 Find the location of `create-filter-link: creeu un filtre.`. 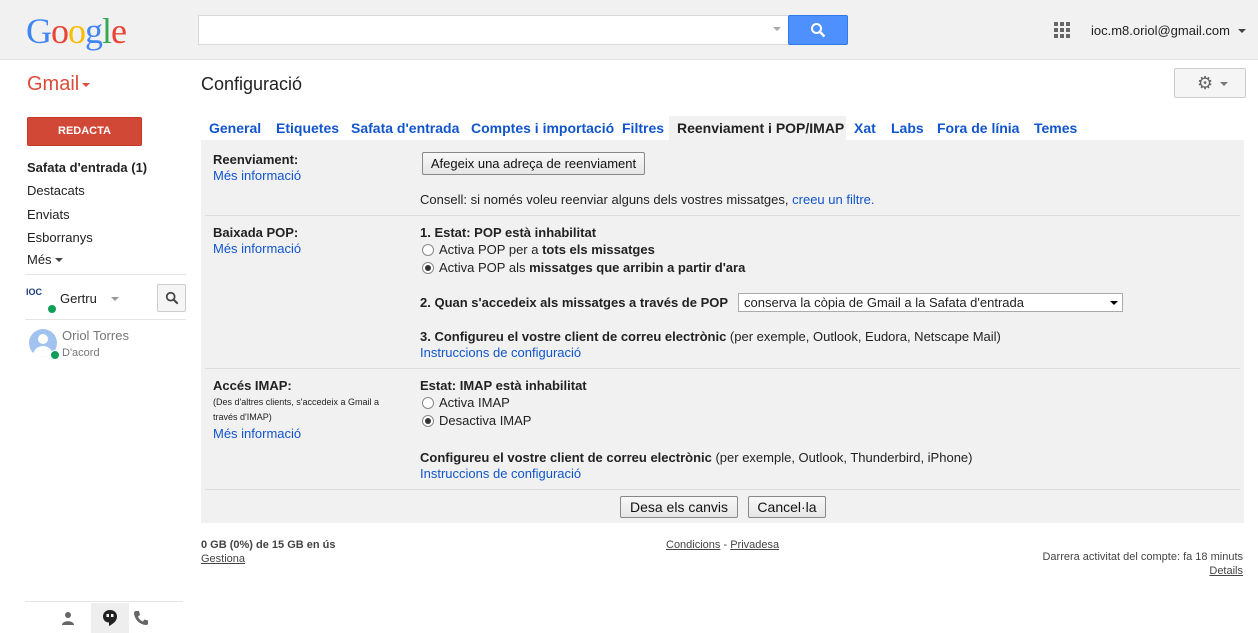

create-filter-link: creeu un filtre. is located at coordinates (833, 199).